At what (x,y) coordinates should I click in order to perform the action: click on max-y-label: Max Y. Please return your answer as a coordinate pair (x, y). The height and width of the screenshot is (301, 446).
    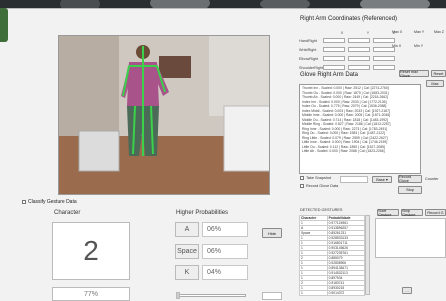
    Looking at the image, I should click on (419, 32).